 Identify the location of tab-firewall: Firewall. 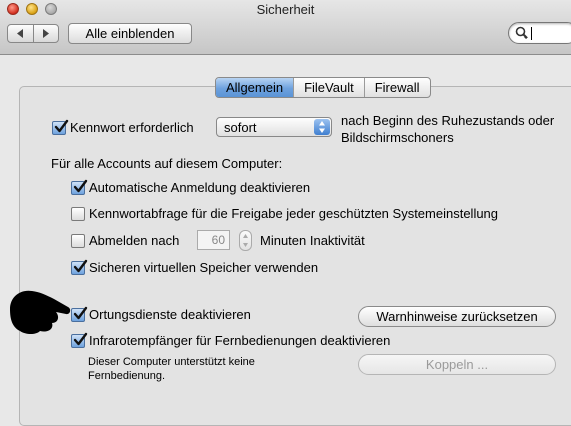
(396, 87).